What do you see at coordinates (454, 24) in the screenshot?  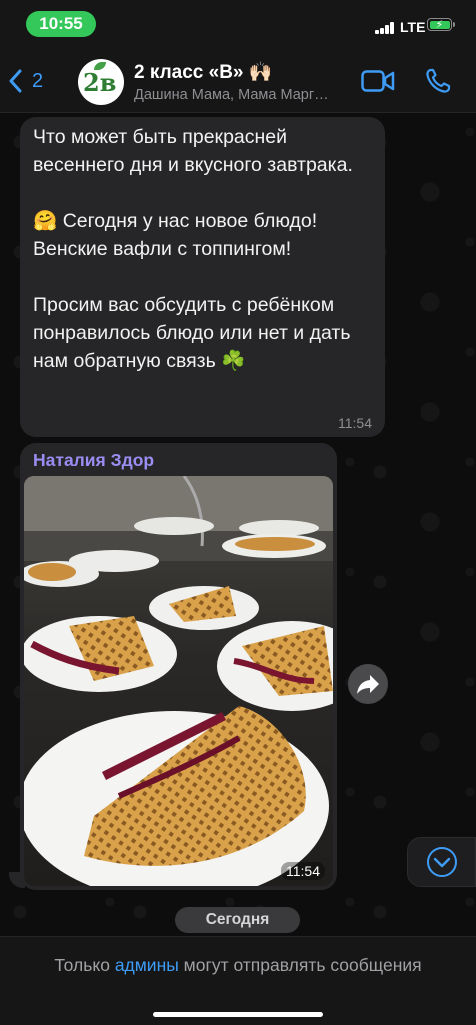 I see `battery-cap` at bounding box center [454, 24].